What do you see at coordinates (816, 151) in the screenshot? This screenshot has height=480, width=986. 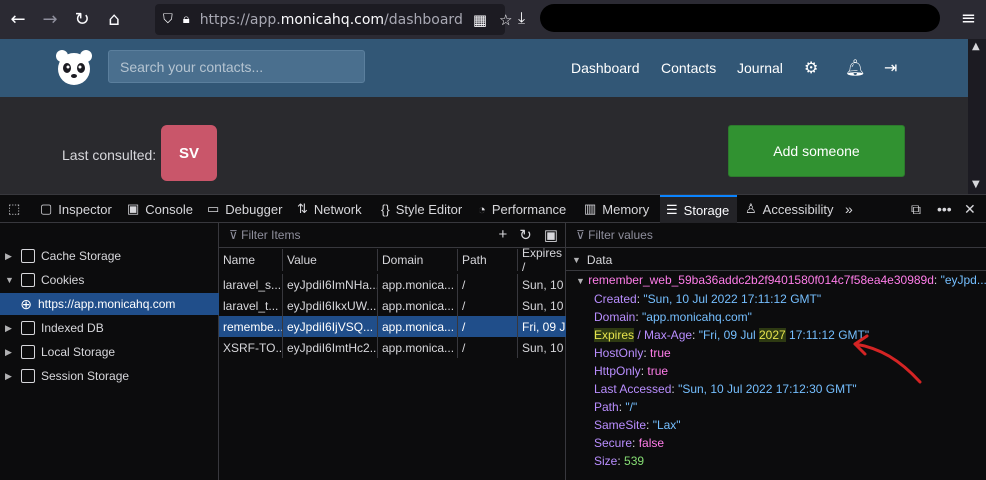 I see `add-someone-button: Add someone` at bounding box center [816, 151].